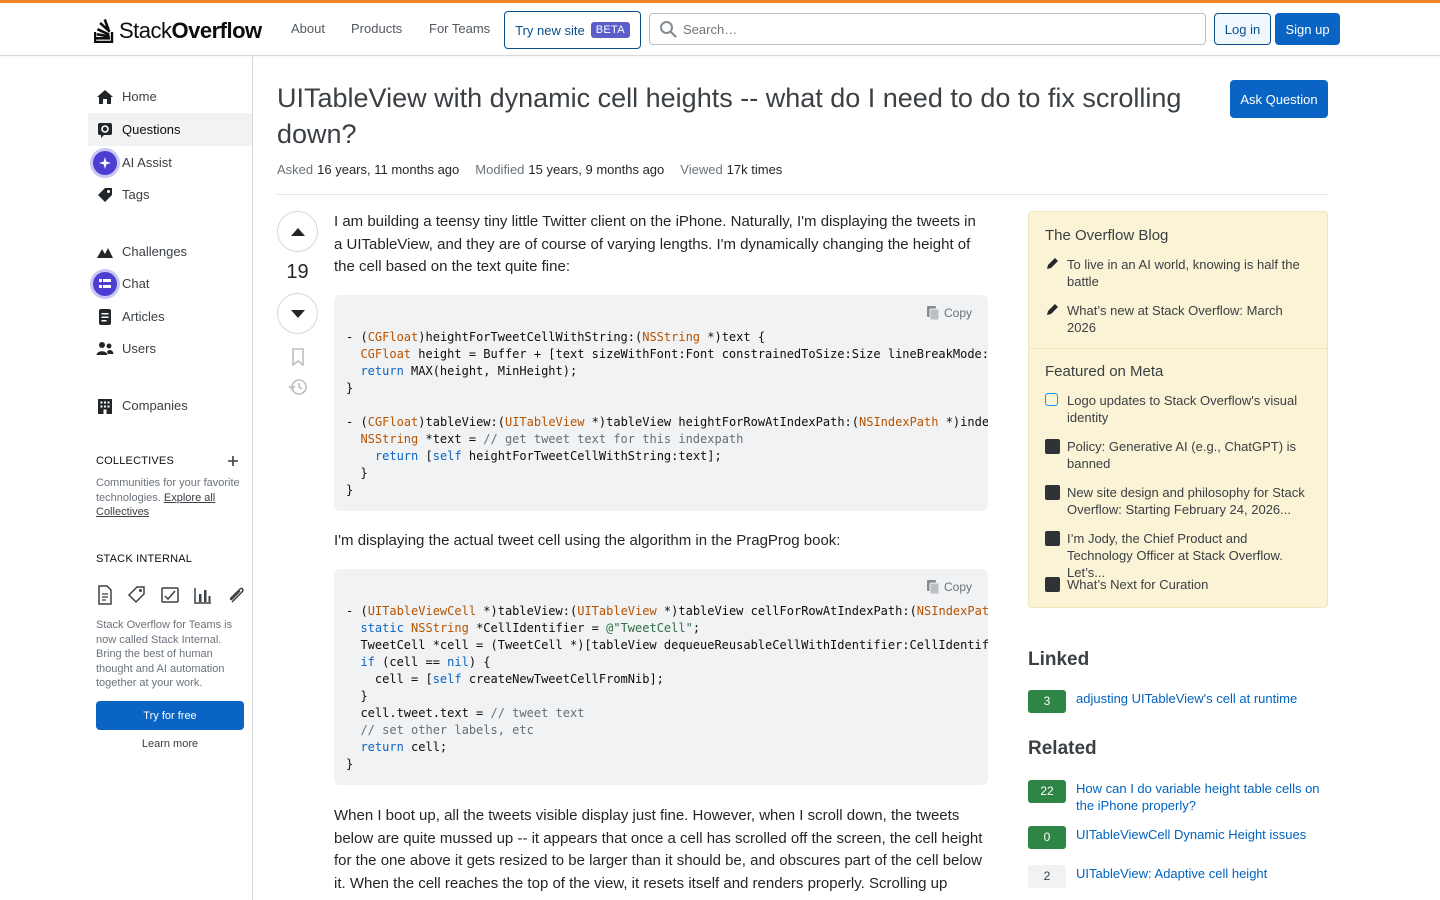 Image resolution: width=1440 pixels, height=900 pixels. Describe the element at coordinates (1047, 876) in the screenshot. I see `score-badge: 2` at that location.